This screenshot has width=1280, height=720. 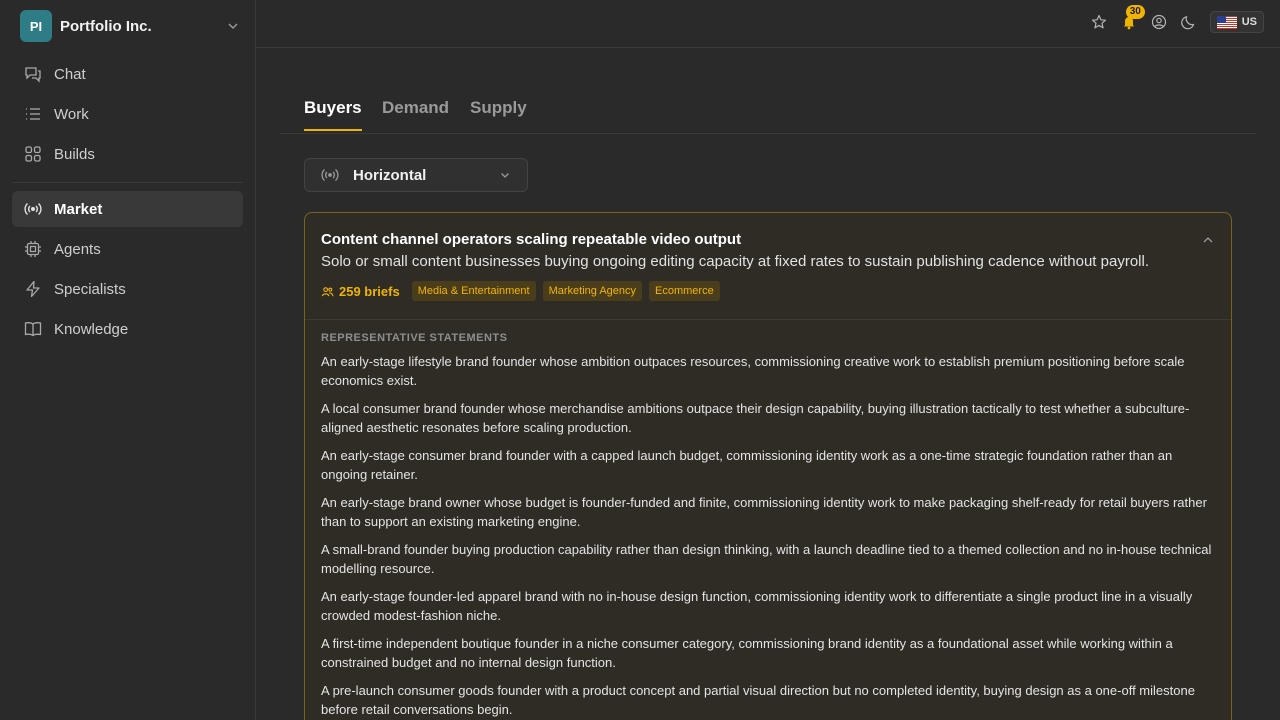 I want to click on book-icon, so click(x=33, y=329).